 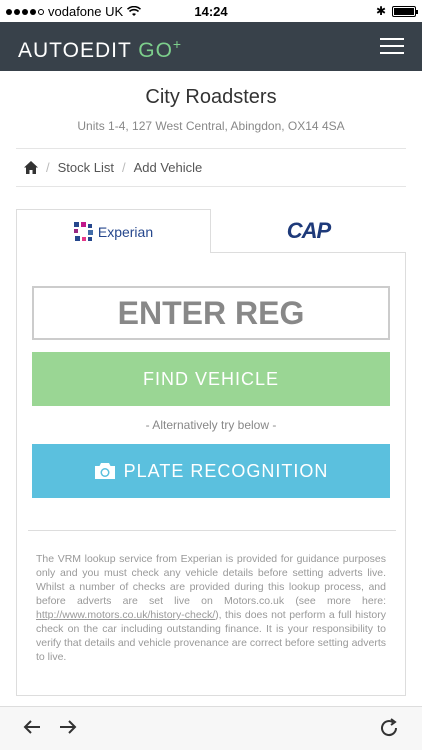 I want to click on breadcrumb-stock-list: Stock List, so click(x=86, y=167).